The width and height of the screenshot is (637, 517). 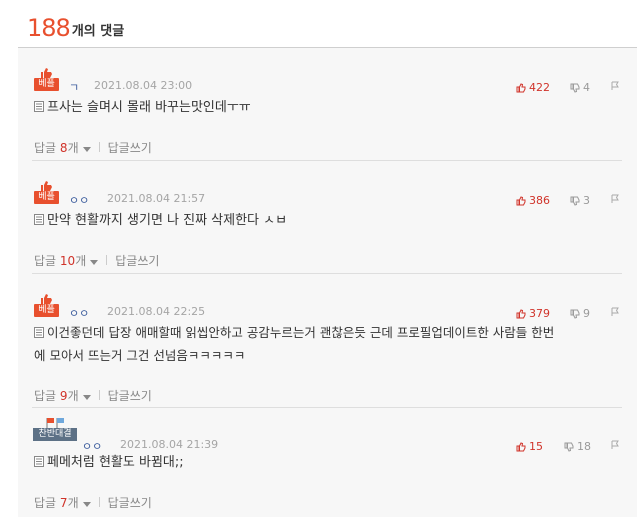 I want to click on dislike-count: 4, so click(x=586, y=87).